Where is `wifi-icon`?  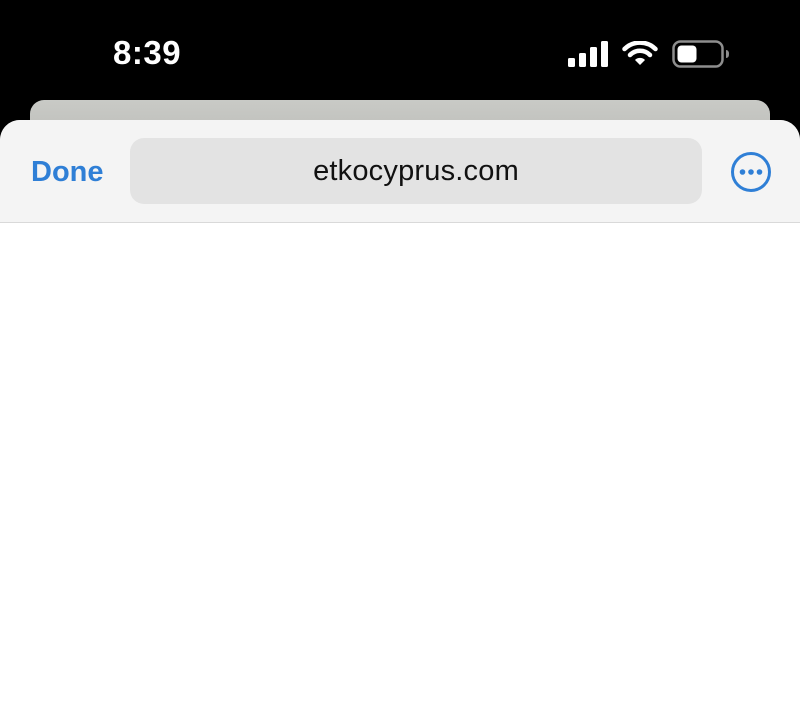 wifi-icon is located at coordinates (640, 54).